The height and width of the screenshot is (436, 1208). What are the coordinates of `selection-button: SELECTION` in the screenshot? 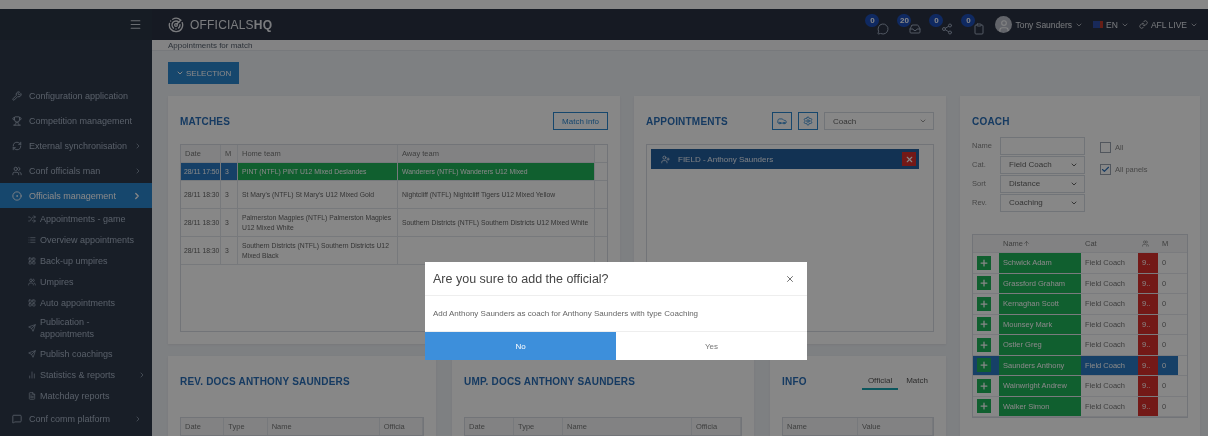 It's located at (204, 73).